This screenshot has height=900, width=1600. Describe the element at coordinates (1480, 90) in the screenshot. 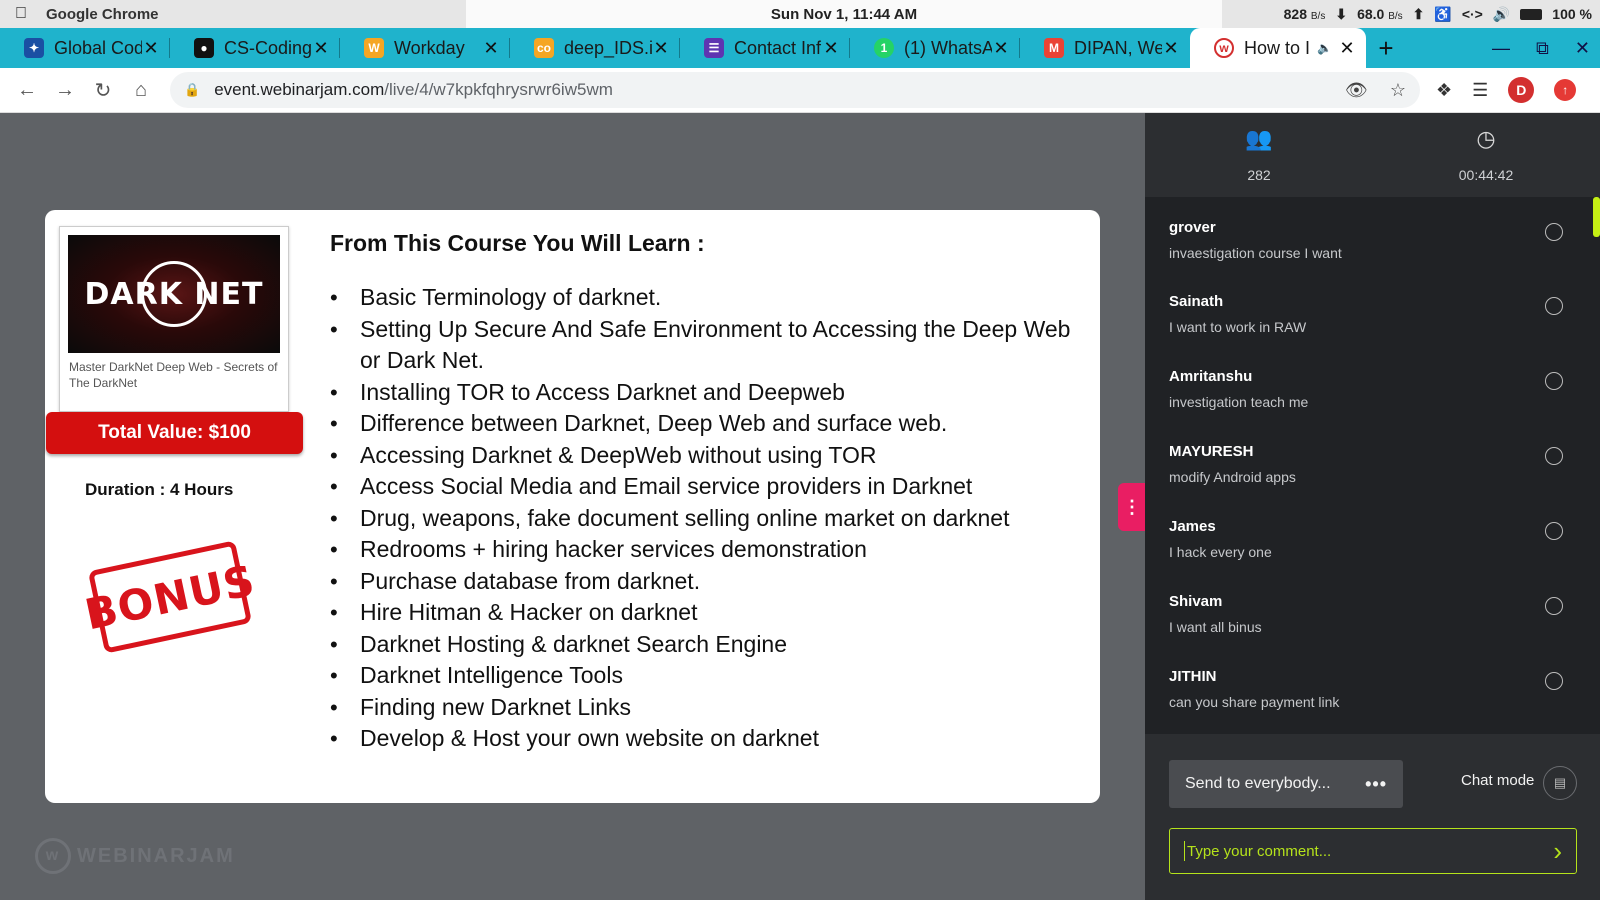

I see `media-queue-icon: ☰` at that location.